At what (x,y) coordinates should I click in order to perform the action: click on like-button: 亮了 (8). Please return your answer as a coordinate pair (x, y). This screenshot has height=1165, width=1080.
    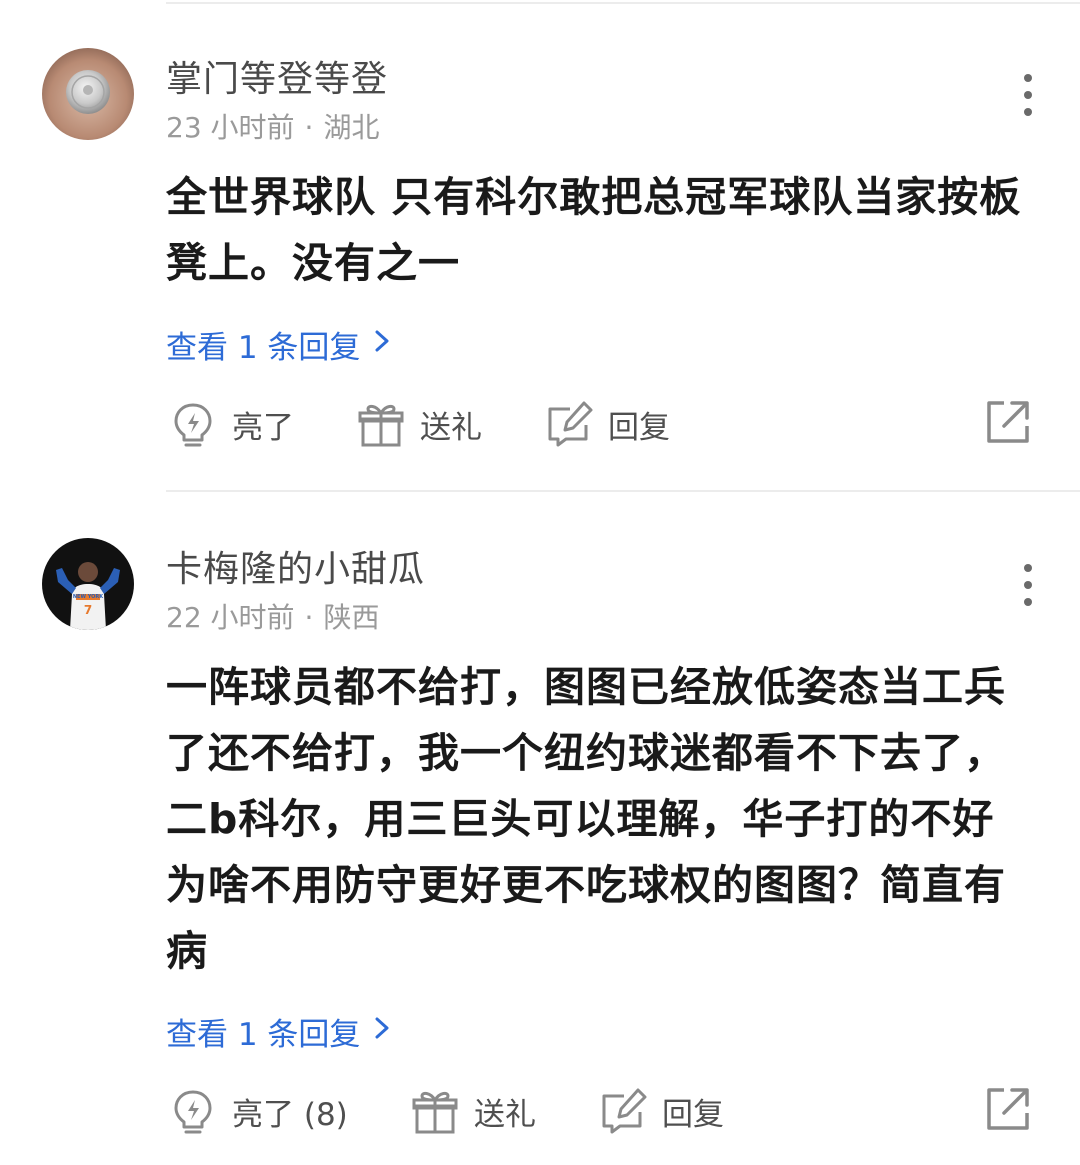
    Looking at the image, I should click on (258, 1111).